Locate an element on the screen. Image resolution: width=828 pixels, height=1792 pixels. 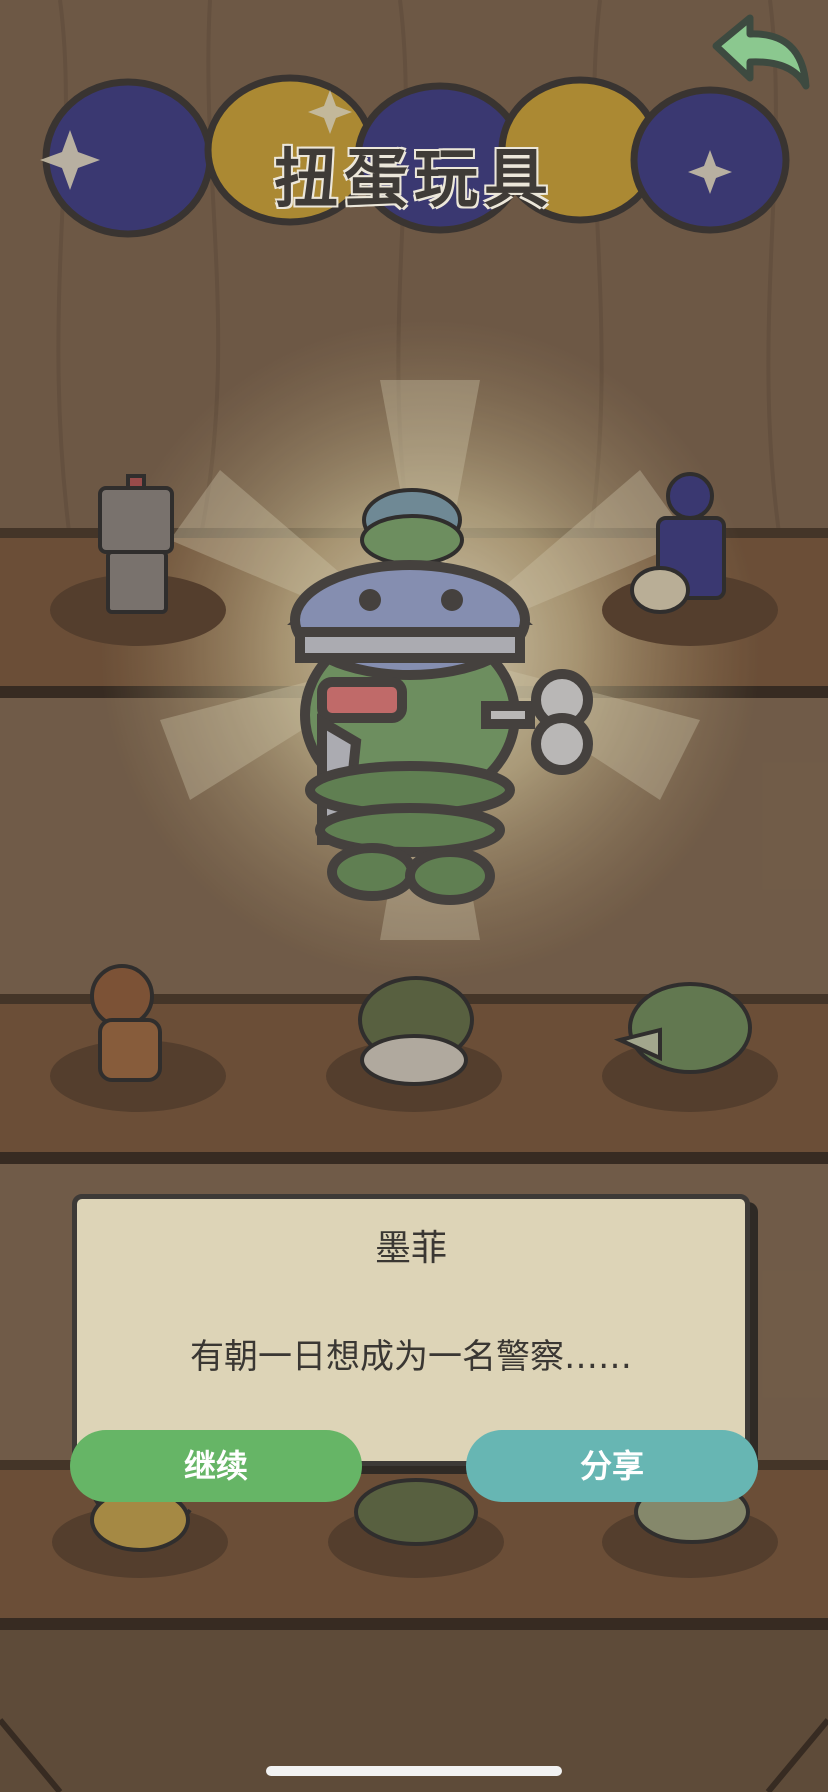
continue-button: 继续 is located at coordinates (216, 1466).